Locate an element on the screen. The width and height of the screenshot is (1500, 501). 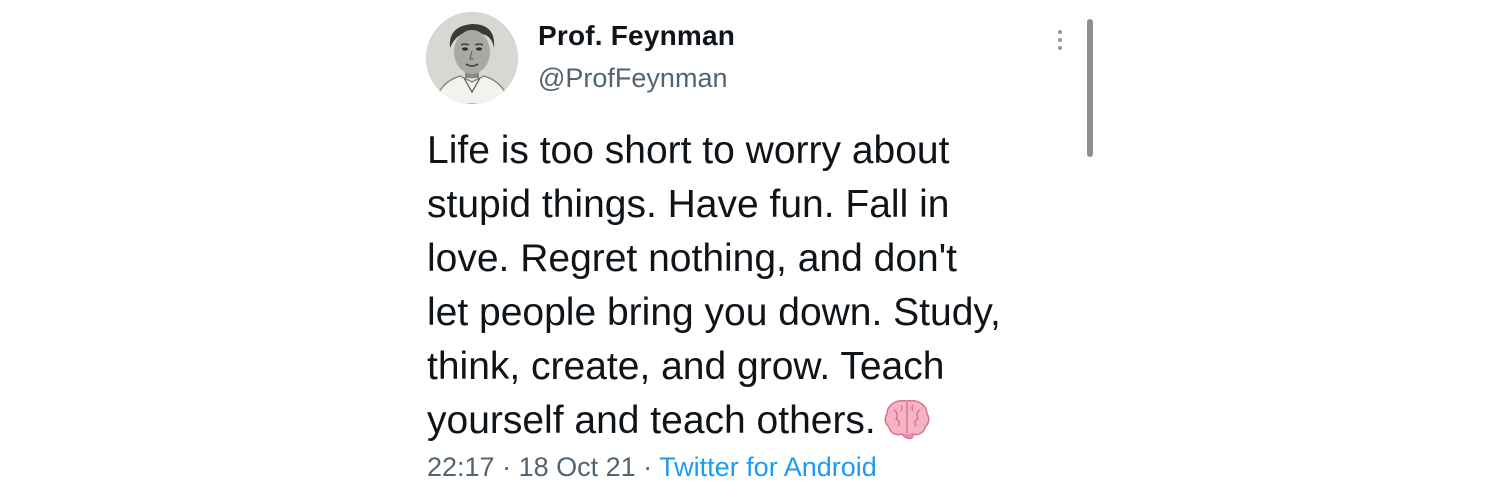
tweet-text-line-last: yourself and teach others. is located at coordinates (757, 421).